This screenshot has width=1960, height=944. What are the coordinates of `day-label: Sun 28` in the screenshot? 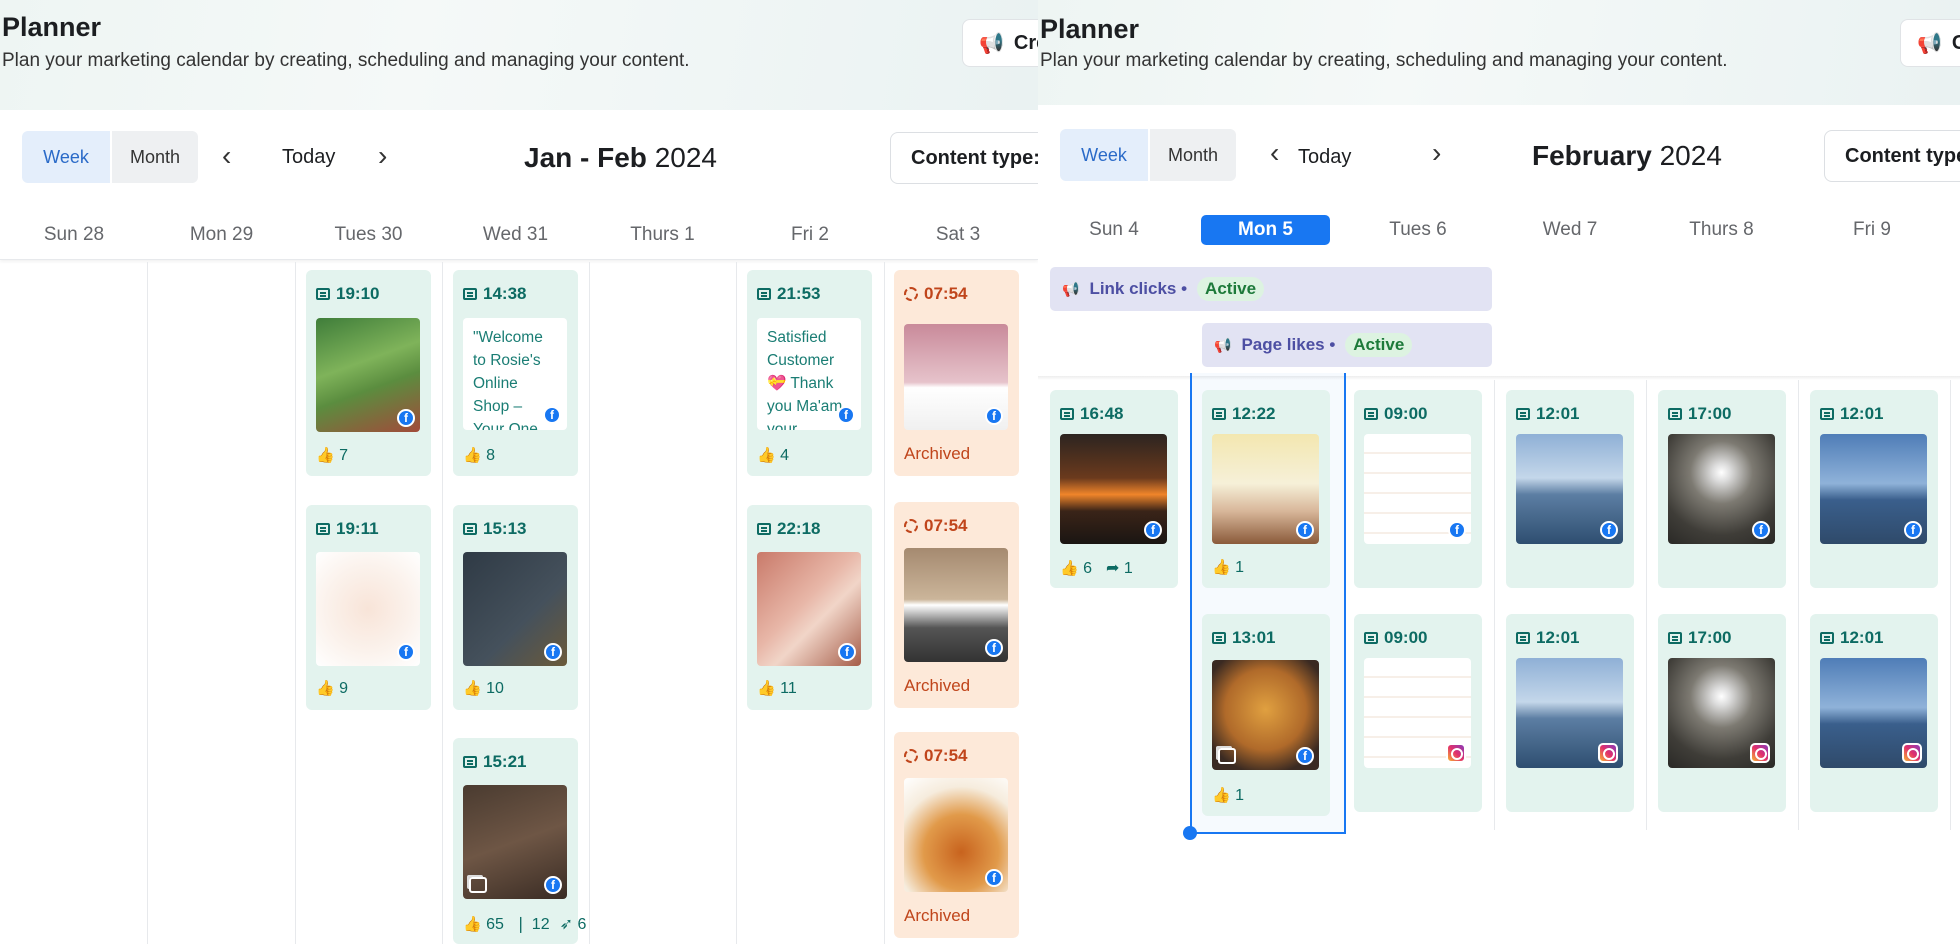 It's located at (74, 234).